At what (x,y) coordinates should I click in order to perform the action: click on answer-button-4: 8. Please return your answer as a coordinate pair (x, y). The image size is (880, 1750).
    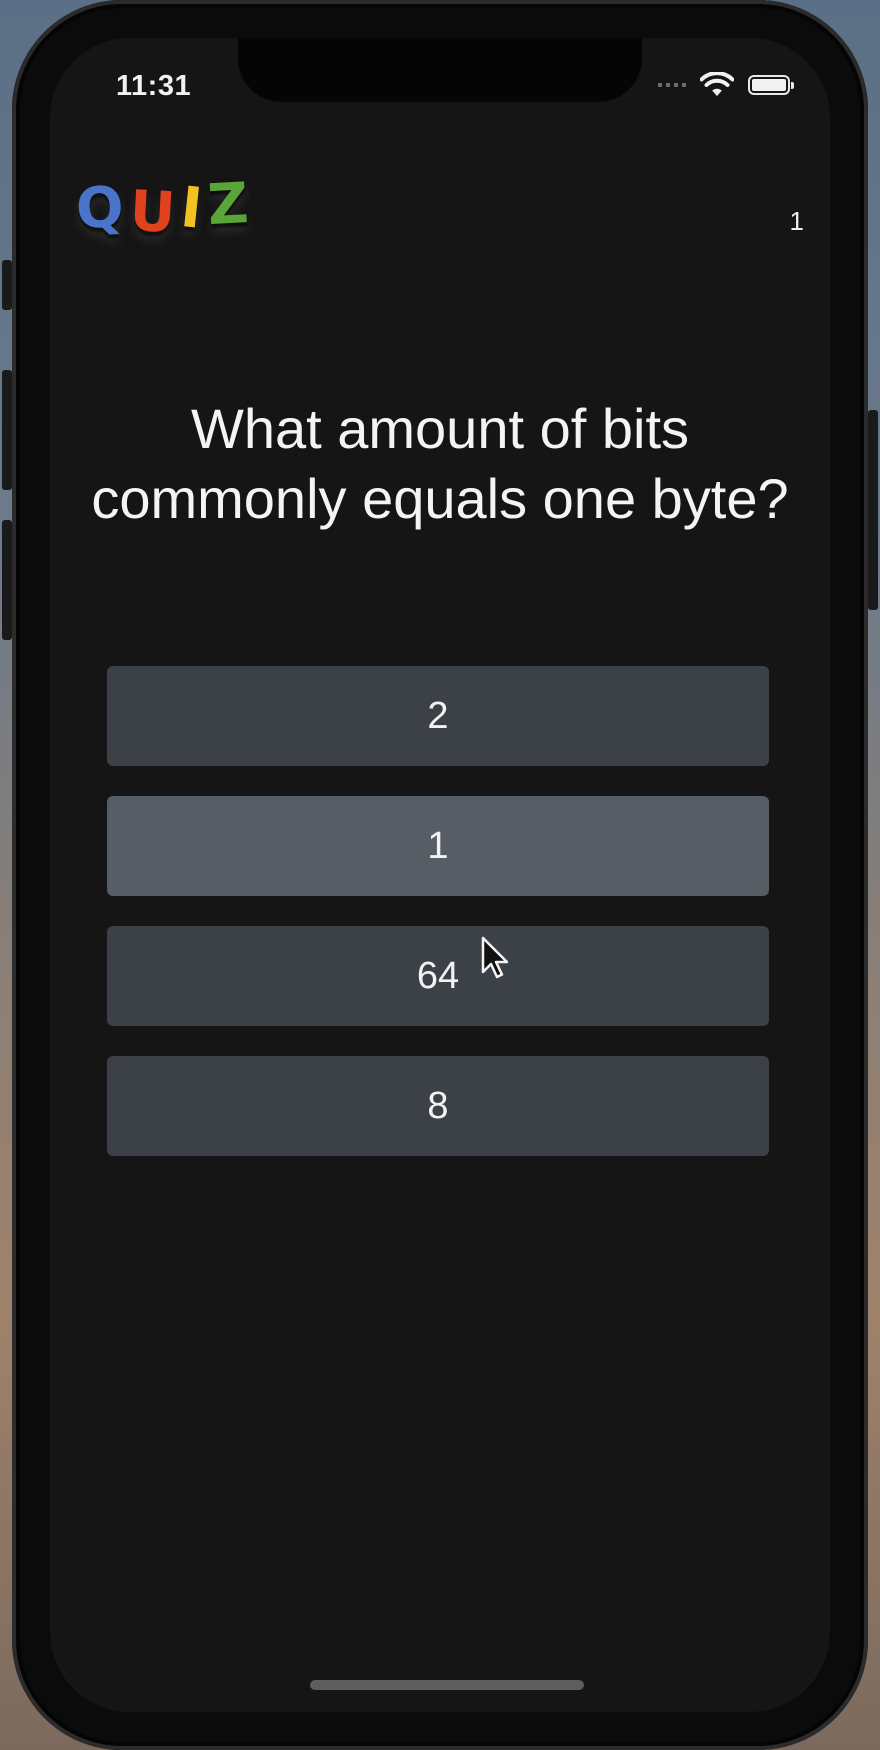
    Looking at the image, I should click on (438, 1106).